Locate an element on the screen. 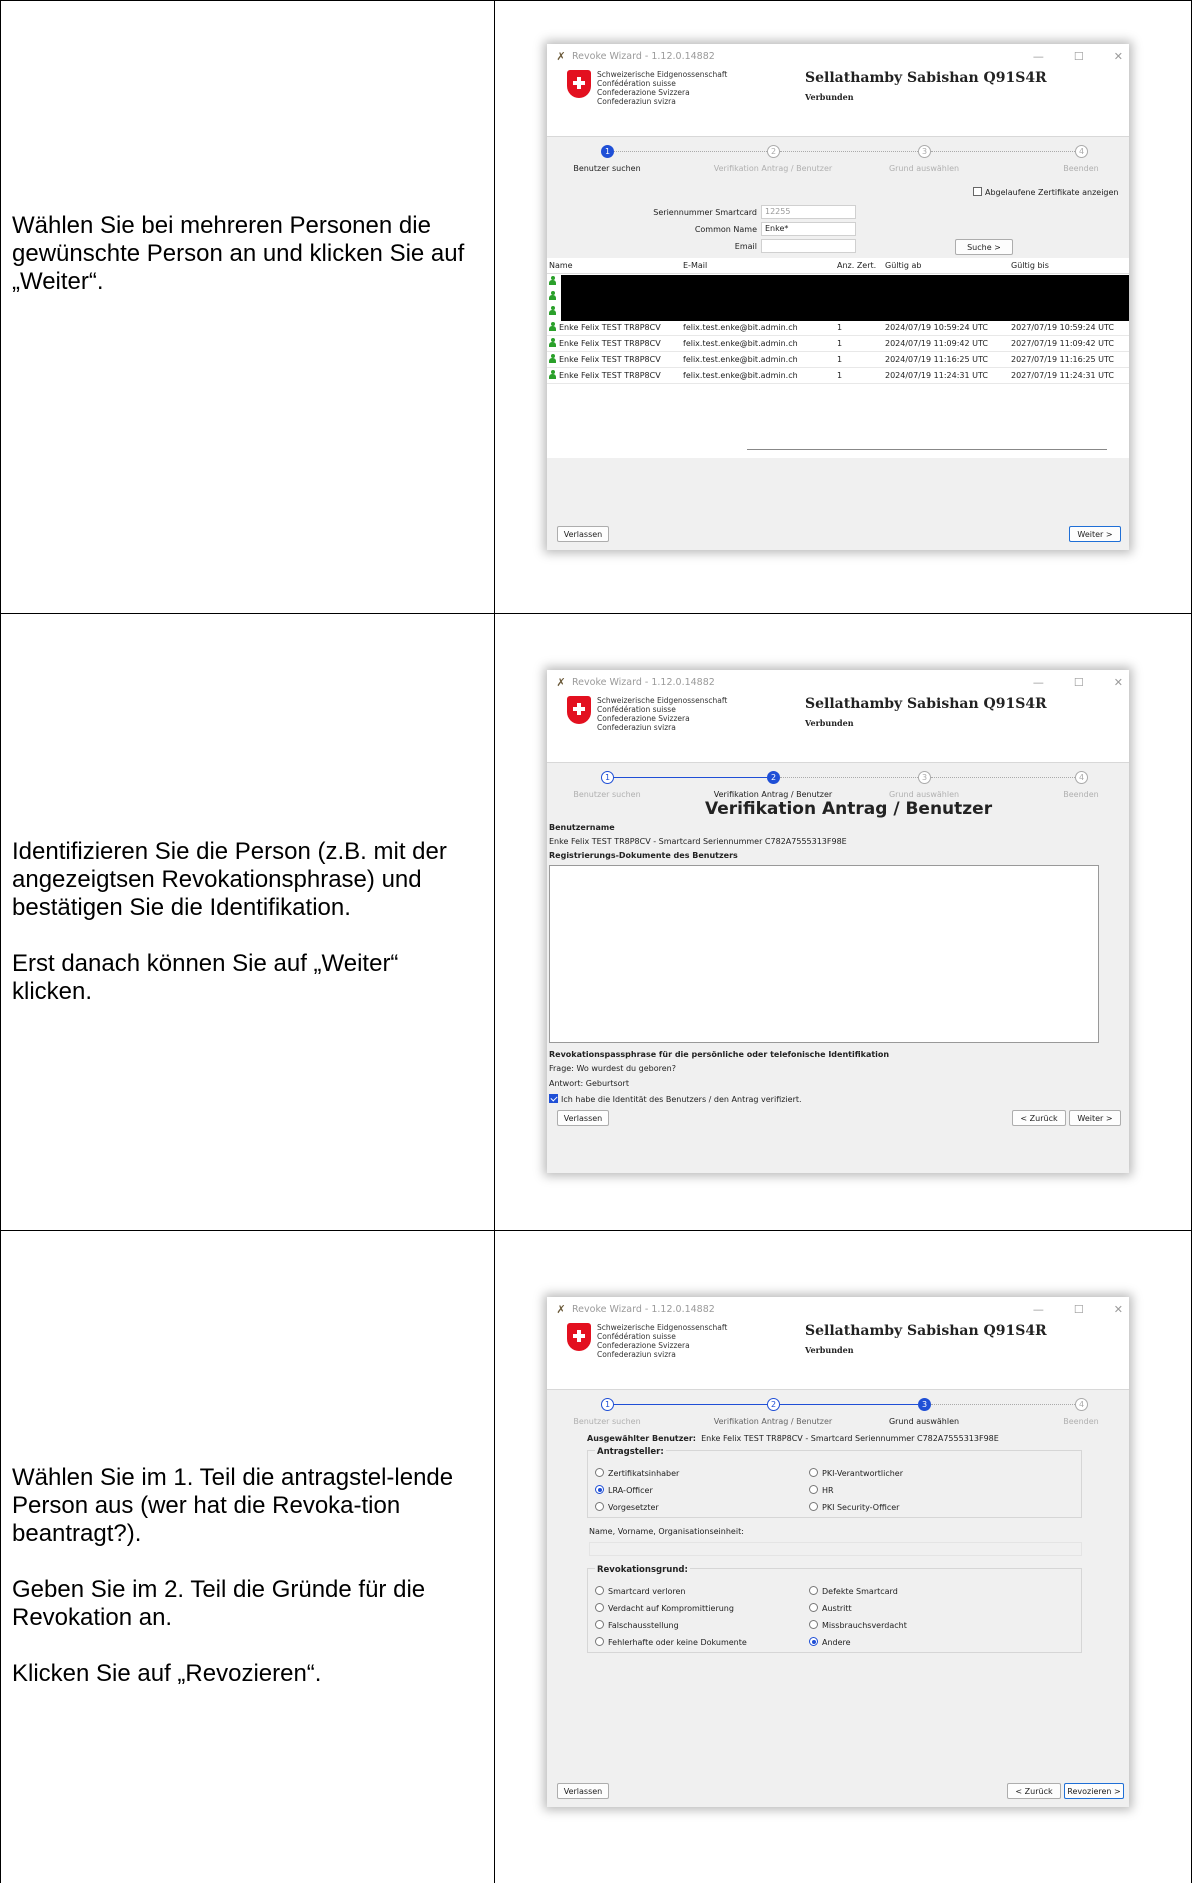 This screenshot has width=1192, height=1883. step-label: Benutzer suchen is located at coordinates (607, 794).